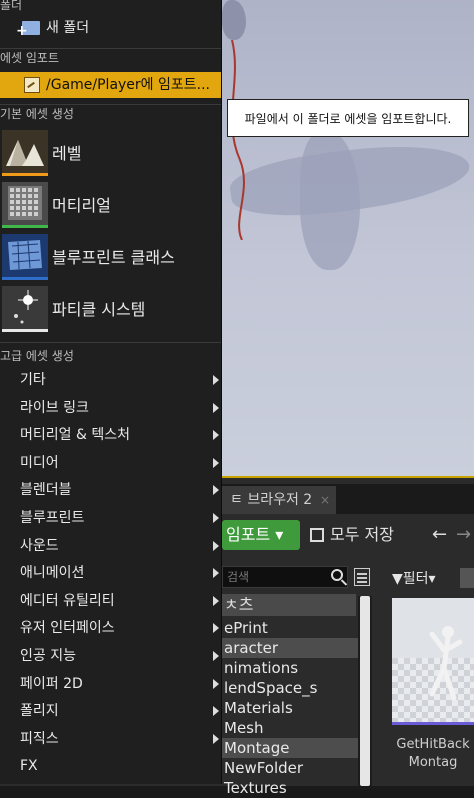  I want to click on section-basic-header: 기본 에셋 생성, so click(110, 114).